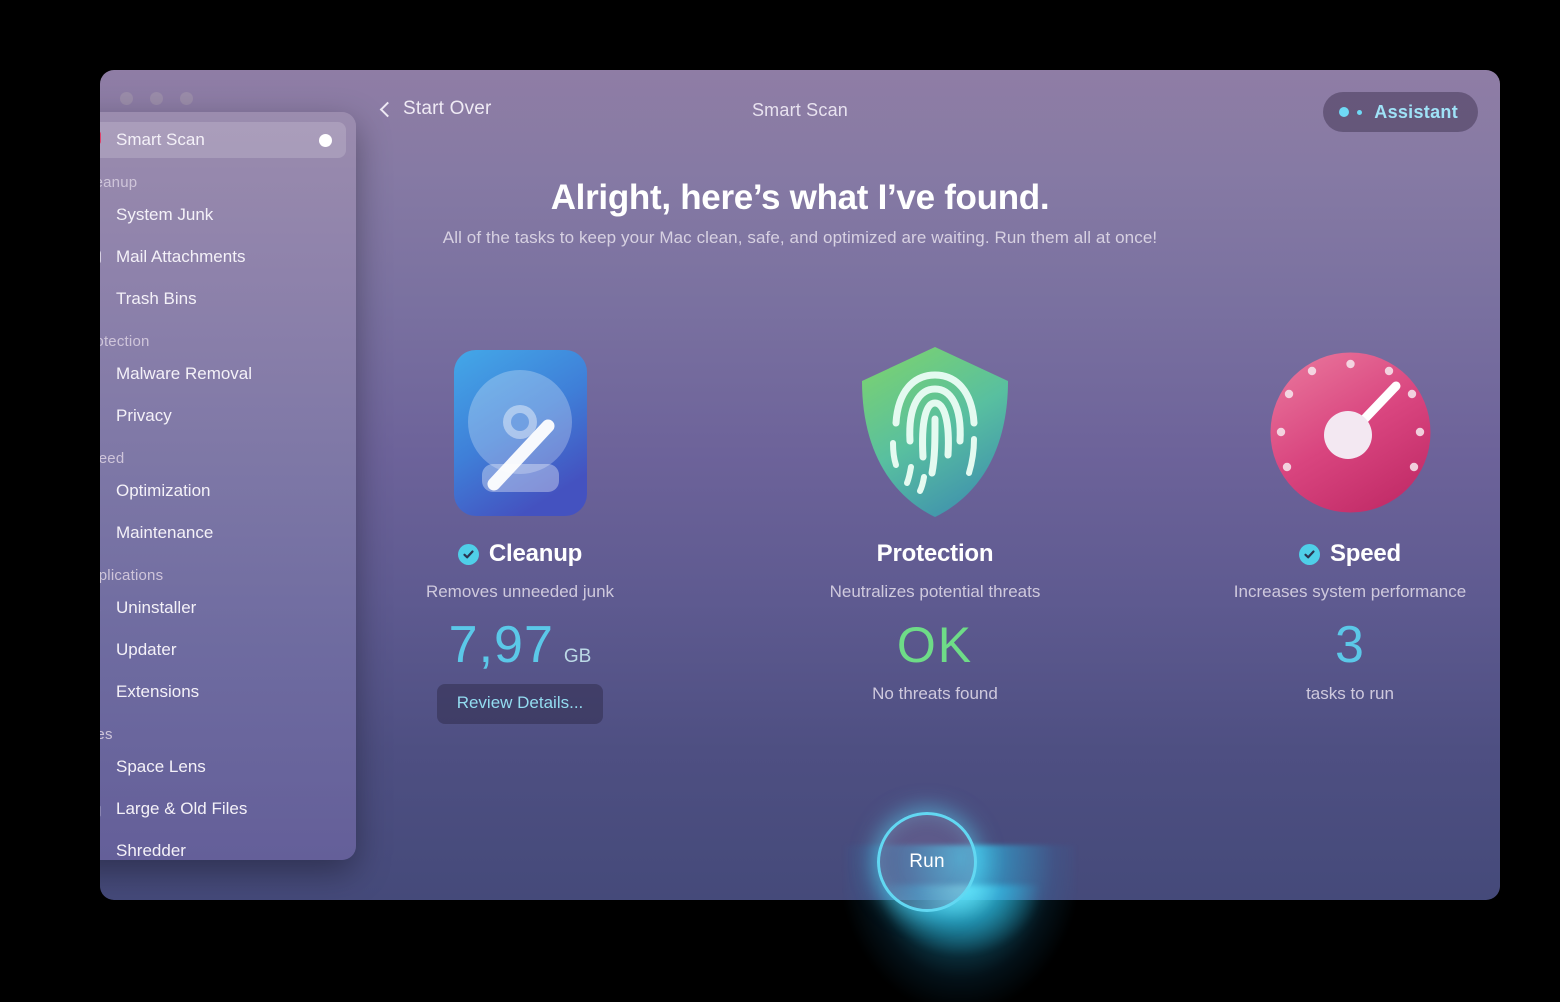  What do you see at coordinates (223, 215) in the screenshot?
I see `sidebar-item-system-junk: System Junk` at bounding box center [223, 215].